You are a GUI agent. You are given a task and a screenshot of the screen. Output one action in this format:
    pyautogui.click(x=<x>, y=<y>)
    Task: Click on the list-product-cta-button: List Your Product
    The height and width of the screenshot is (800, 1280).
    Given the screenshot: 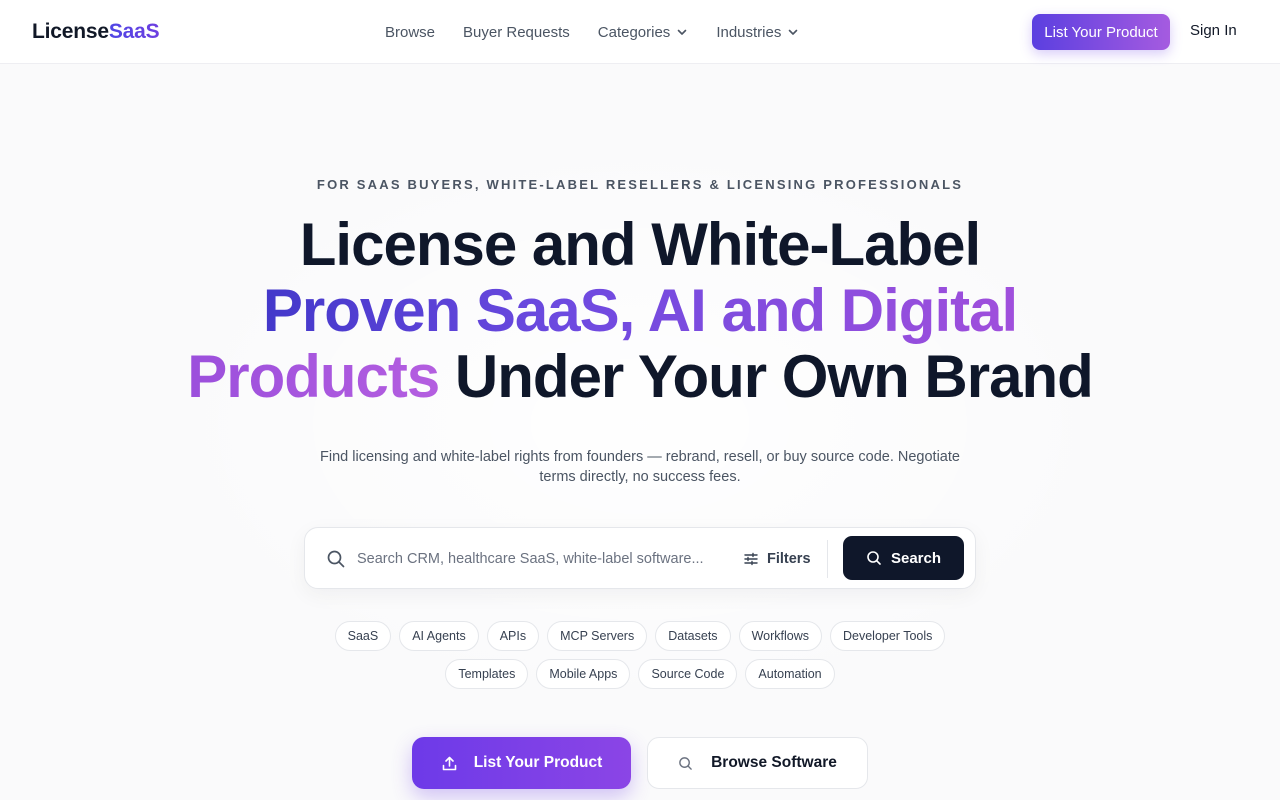 What is the action you would take?
    pyautogui.click(x=521, y=763)
    